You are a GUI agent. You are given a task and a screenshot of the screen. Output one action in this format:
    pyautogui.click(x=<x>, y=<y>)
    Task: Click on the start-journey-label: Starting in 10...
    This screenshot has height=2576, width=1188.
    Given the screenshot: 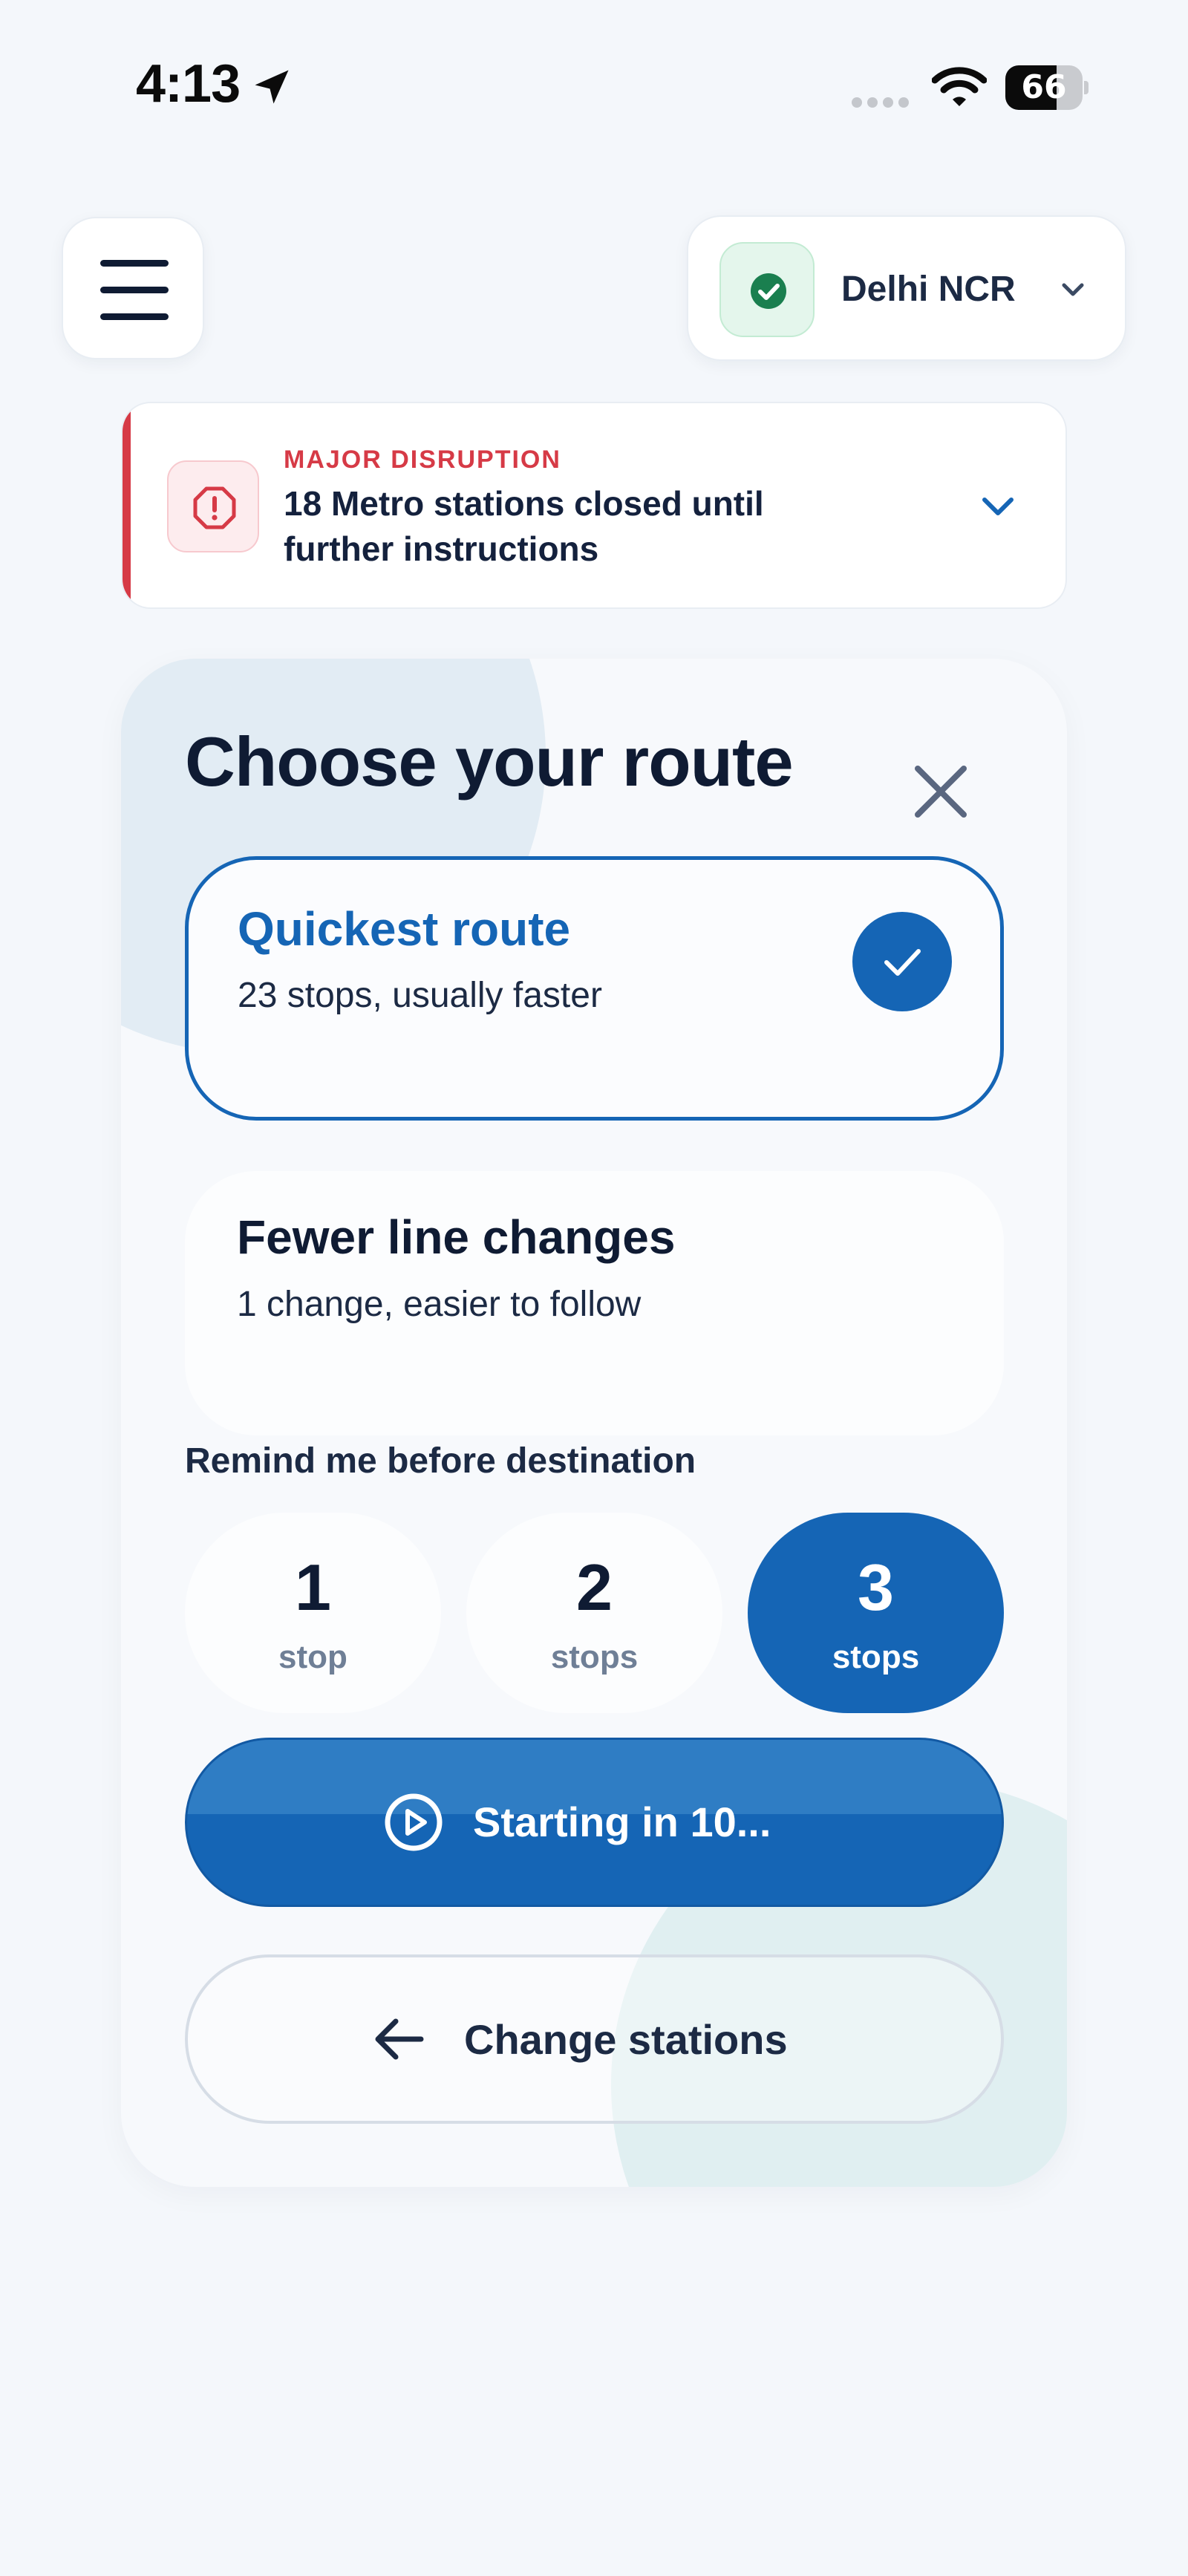 What is the action you would take?
    pyautogui.click(x=622, y=1822)
    